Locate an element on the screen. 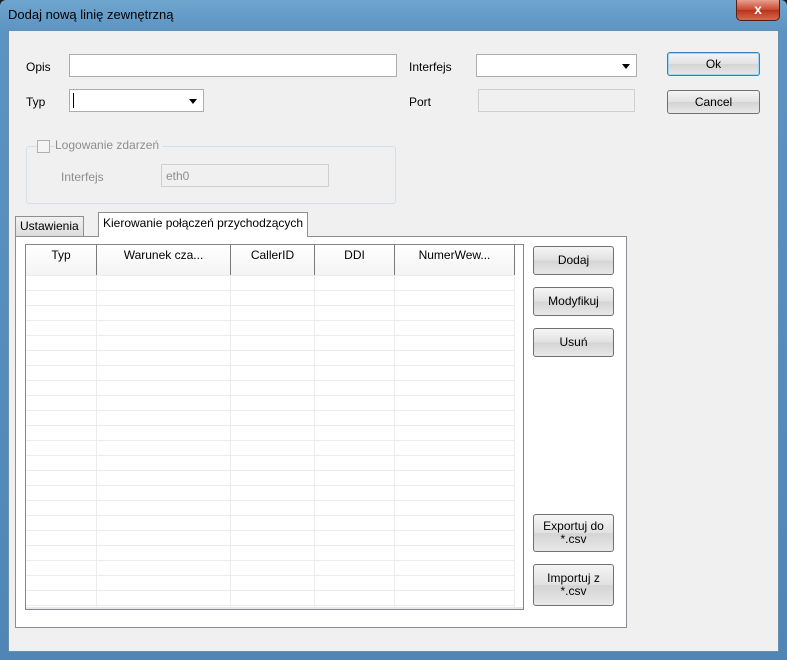 This screenshot has height=660, width=787. title-bar: Dodaj nową linię zewnętrzną x is located at coordinates (393, 15).